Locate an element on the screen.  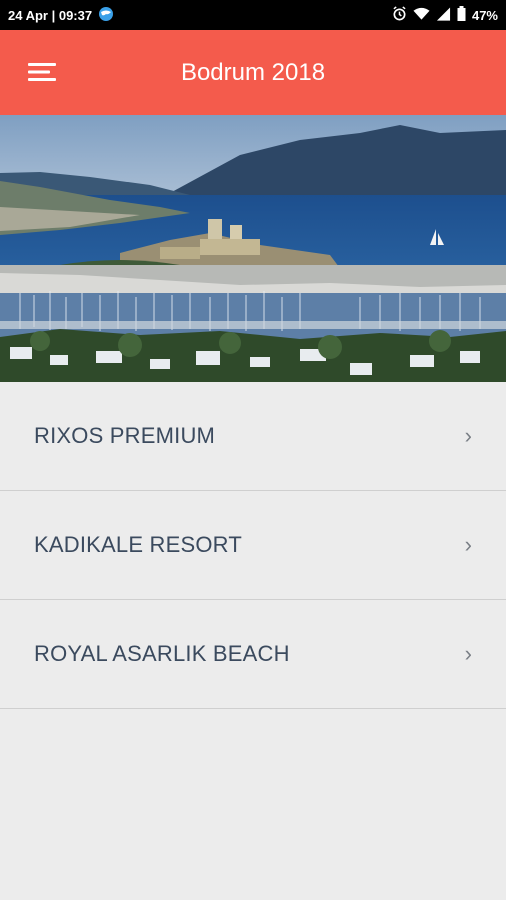
hotel-label: RIXOS PREMIUM is located at coordinates (125, 435).